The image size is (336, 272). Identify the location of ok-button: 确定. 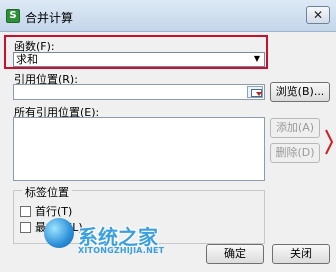
(235, 254).